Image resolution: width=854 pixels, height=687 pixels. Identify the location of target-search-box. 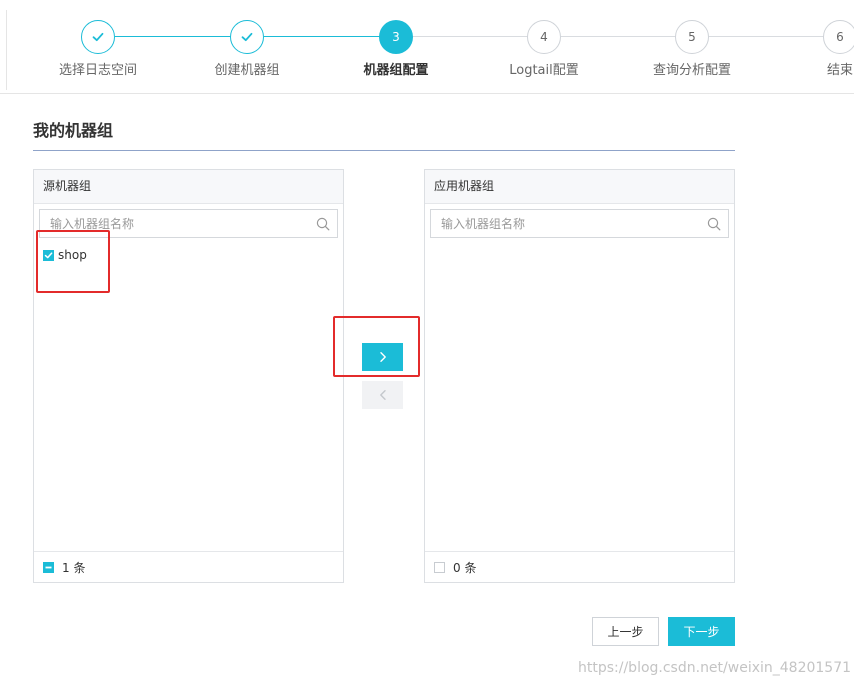
(579, 223).